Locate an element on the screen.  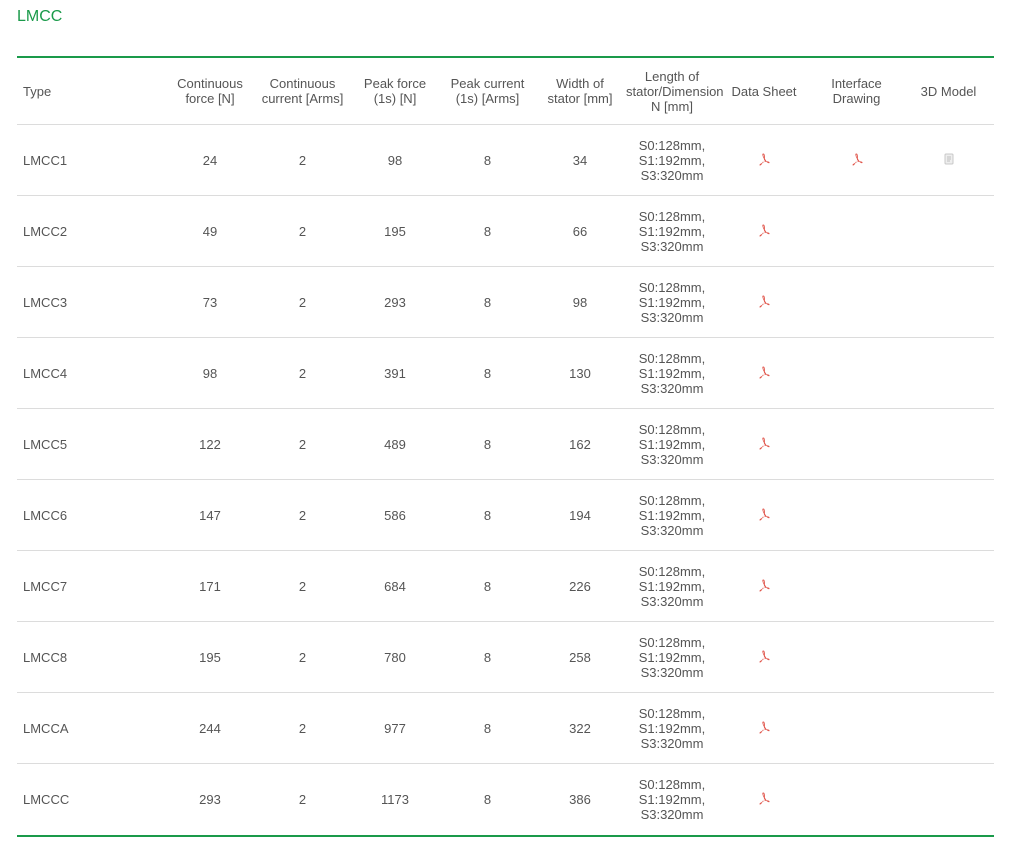
header-continuous-force: Continuous force [N] is located at coordinates (210, 91).